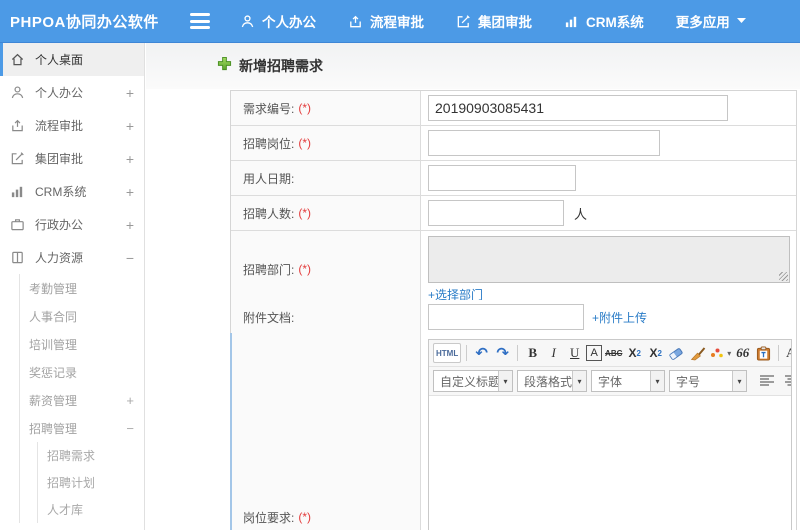  I want to click on sup-base: X, so click(632, 353).